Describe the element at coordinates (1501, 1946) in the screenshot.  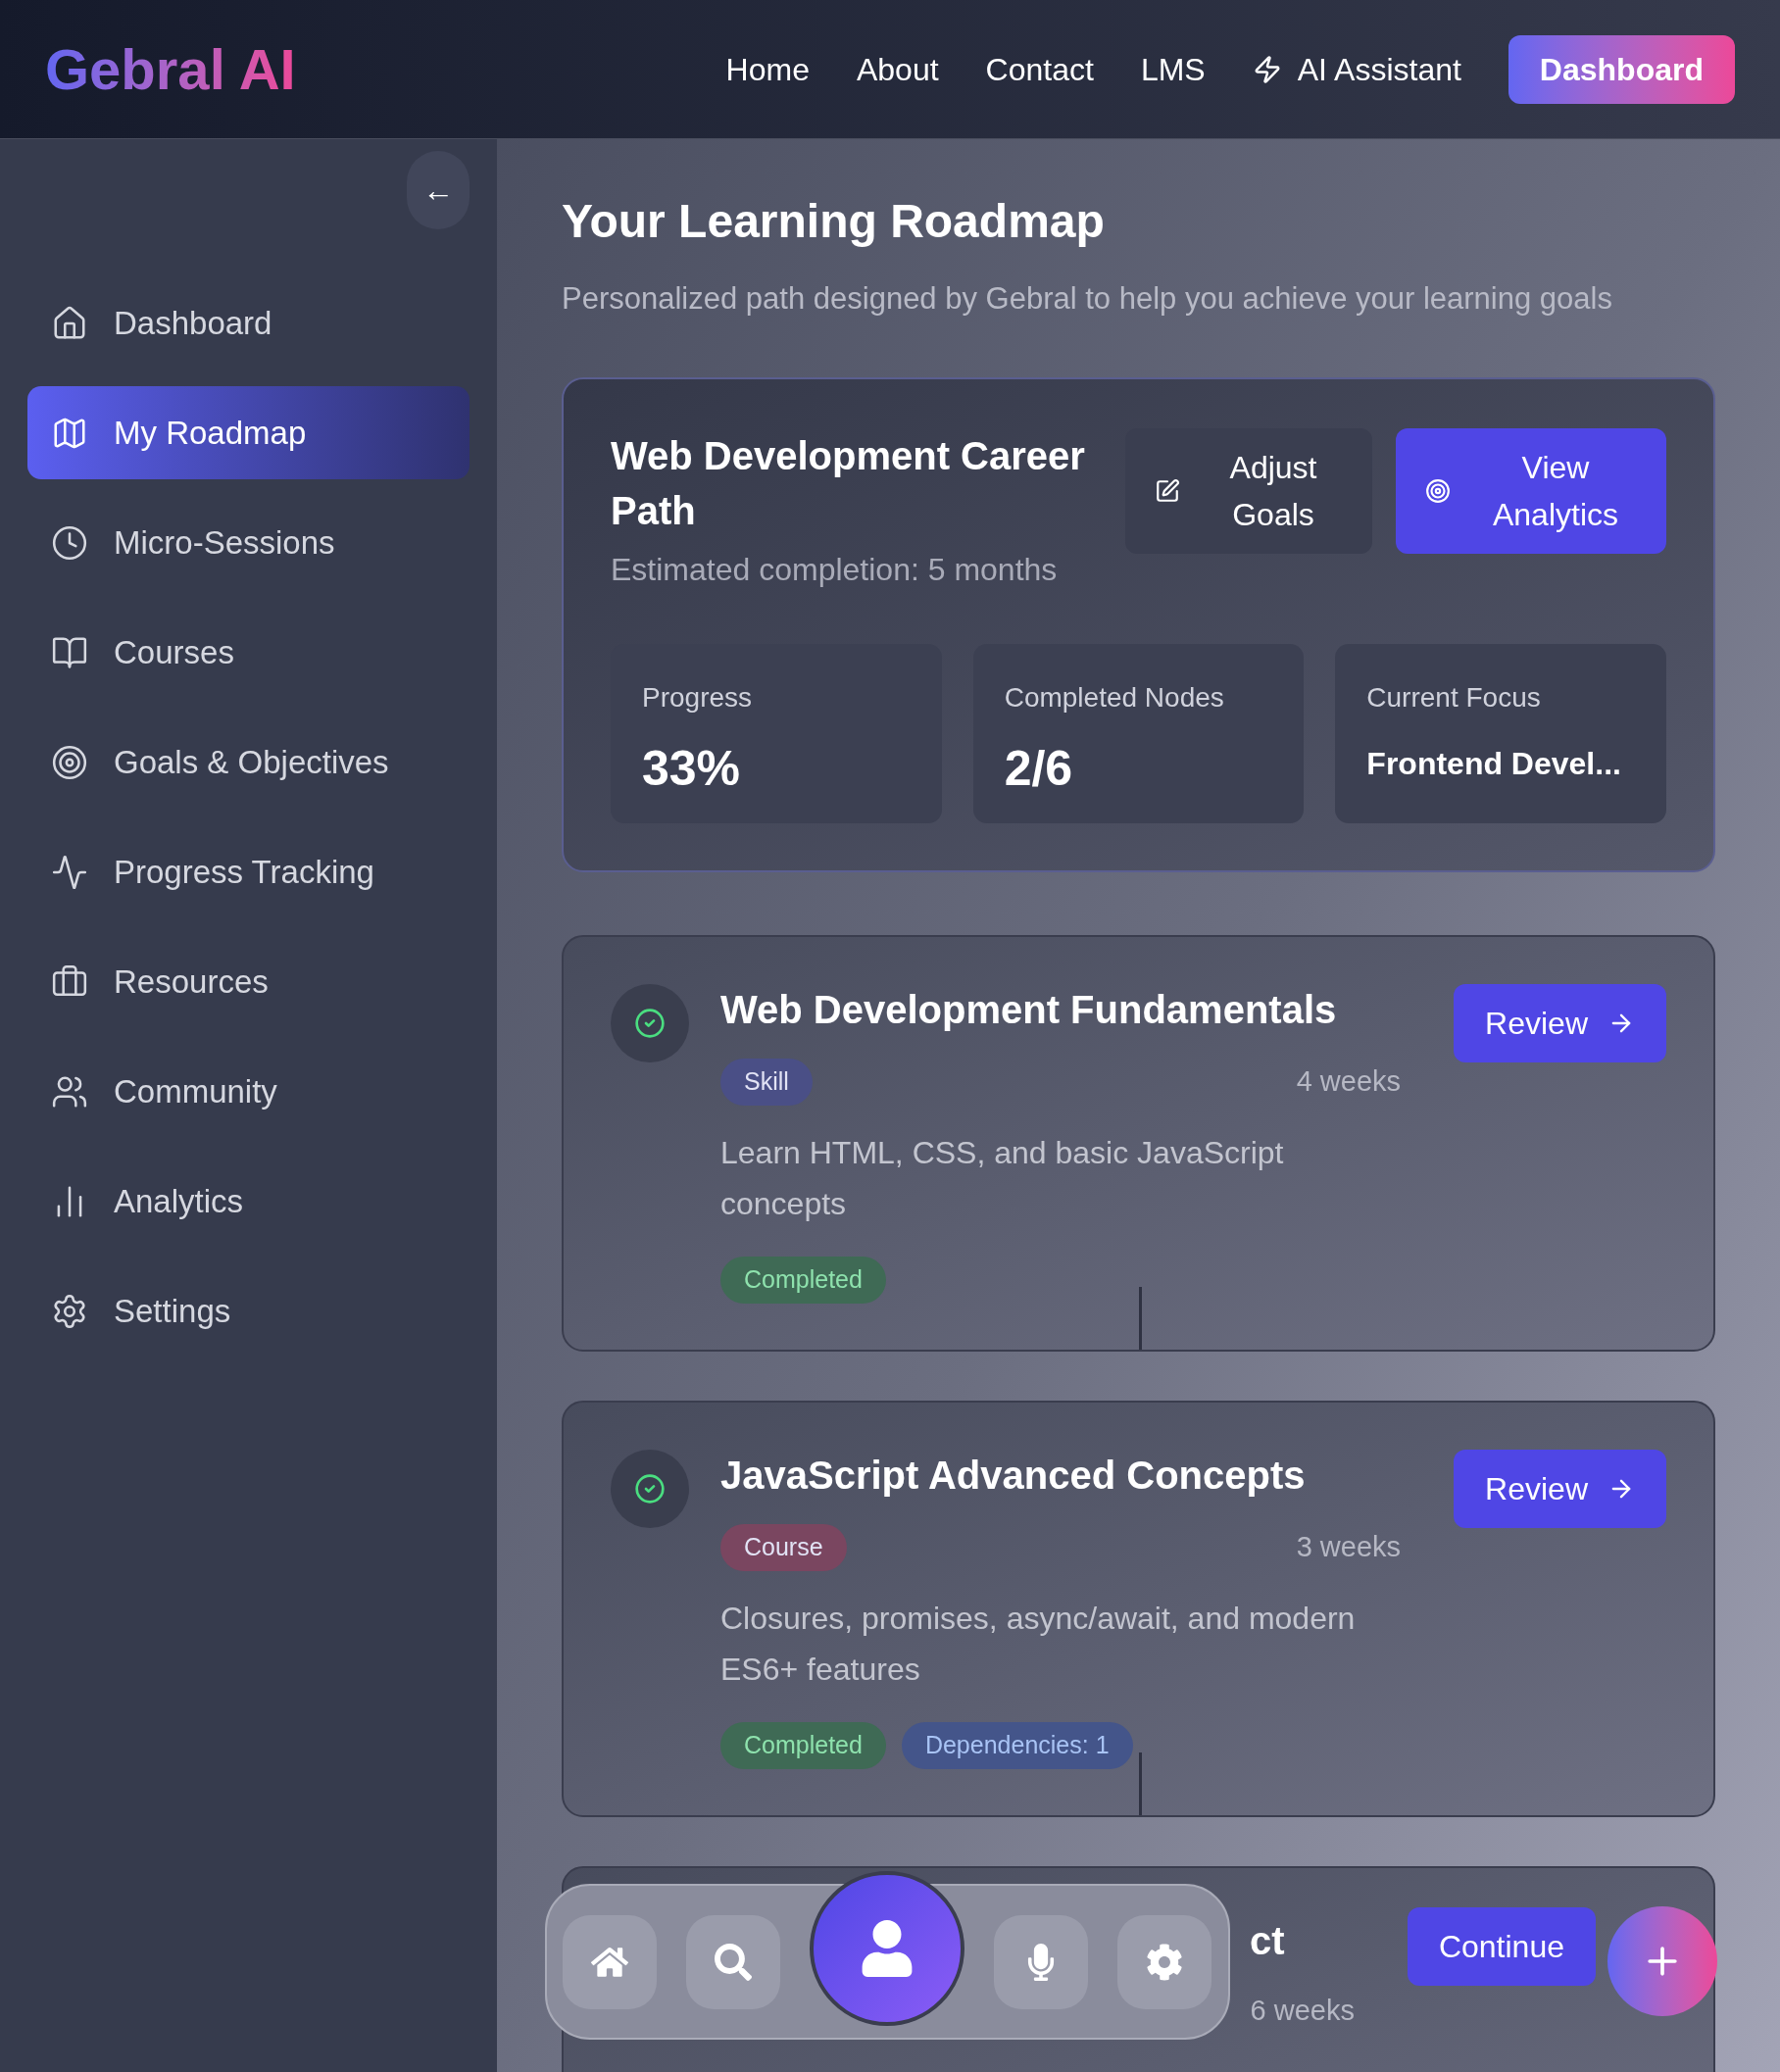
I see `continue-button: Continue` at that location.